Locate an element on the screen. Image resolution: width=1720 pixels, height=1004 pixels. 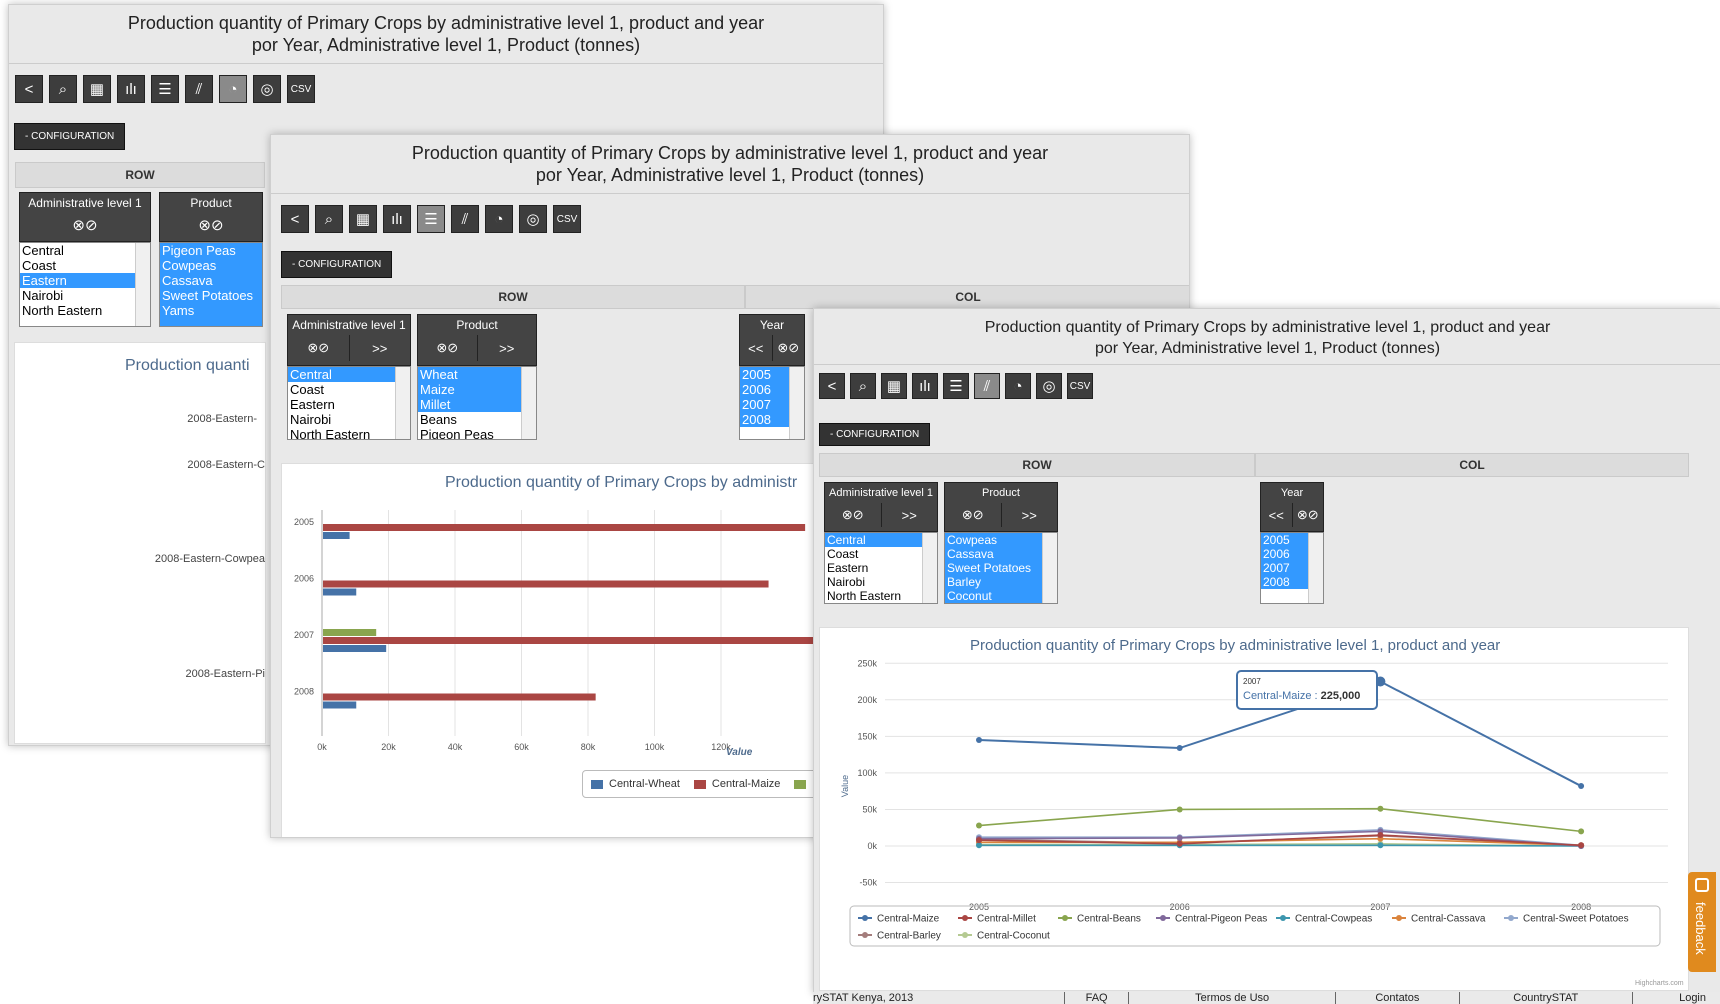
product-list: Wheat Maize Millet Beans Pigeon Peas is located at coordinates (477, 403).